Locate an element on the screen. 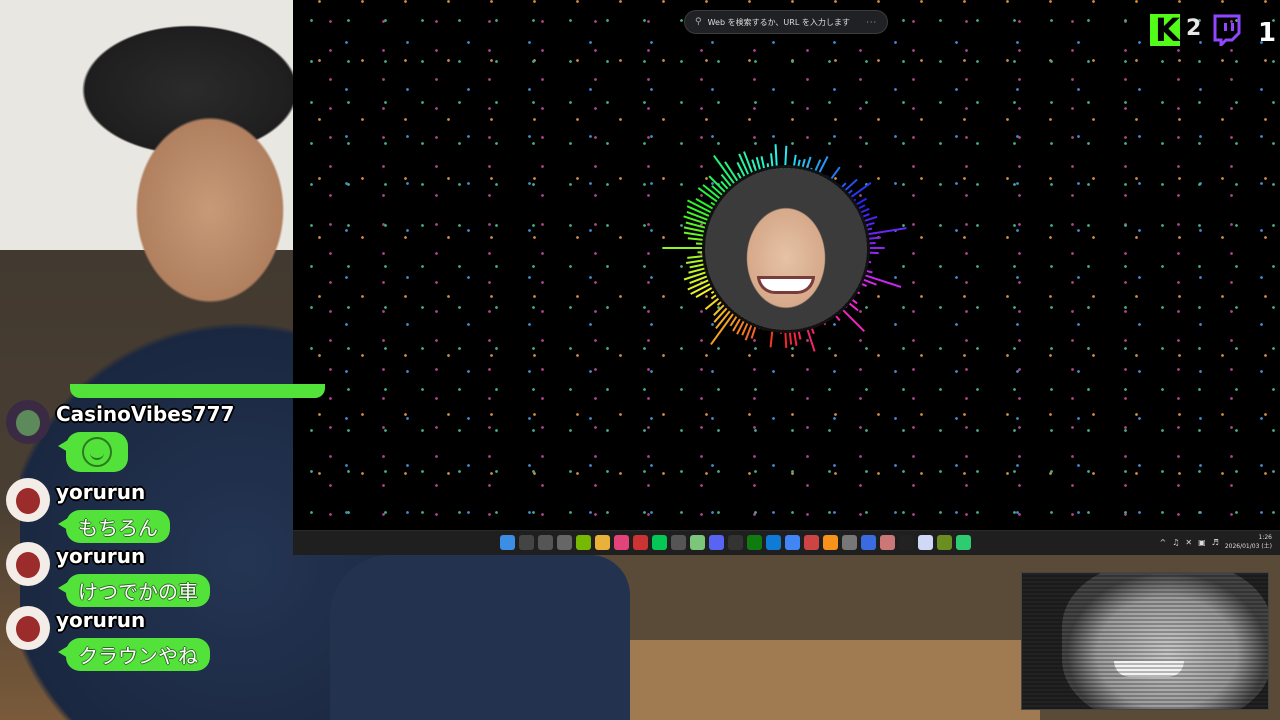 The height and width of the screenshot is (720, 1280). kick-logo-icon is located at coordinates (1165, 30).